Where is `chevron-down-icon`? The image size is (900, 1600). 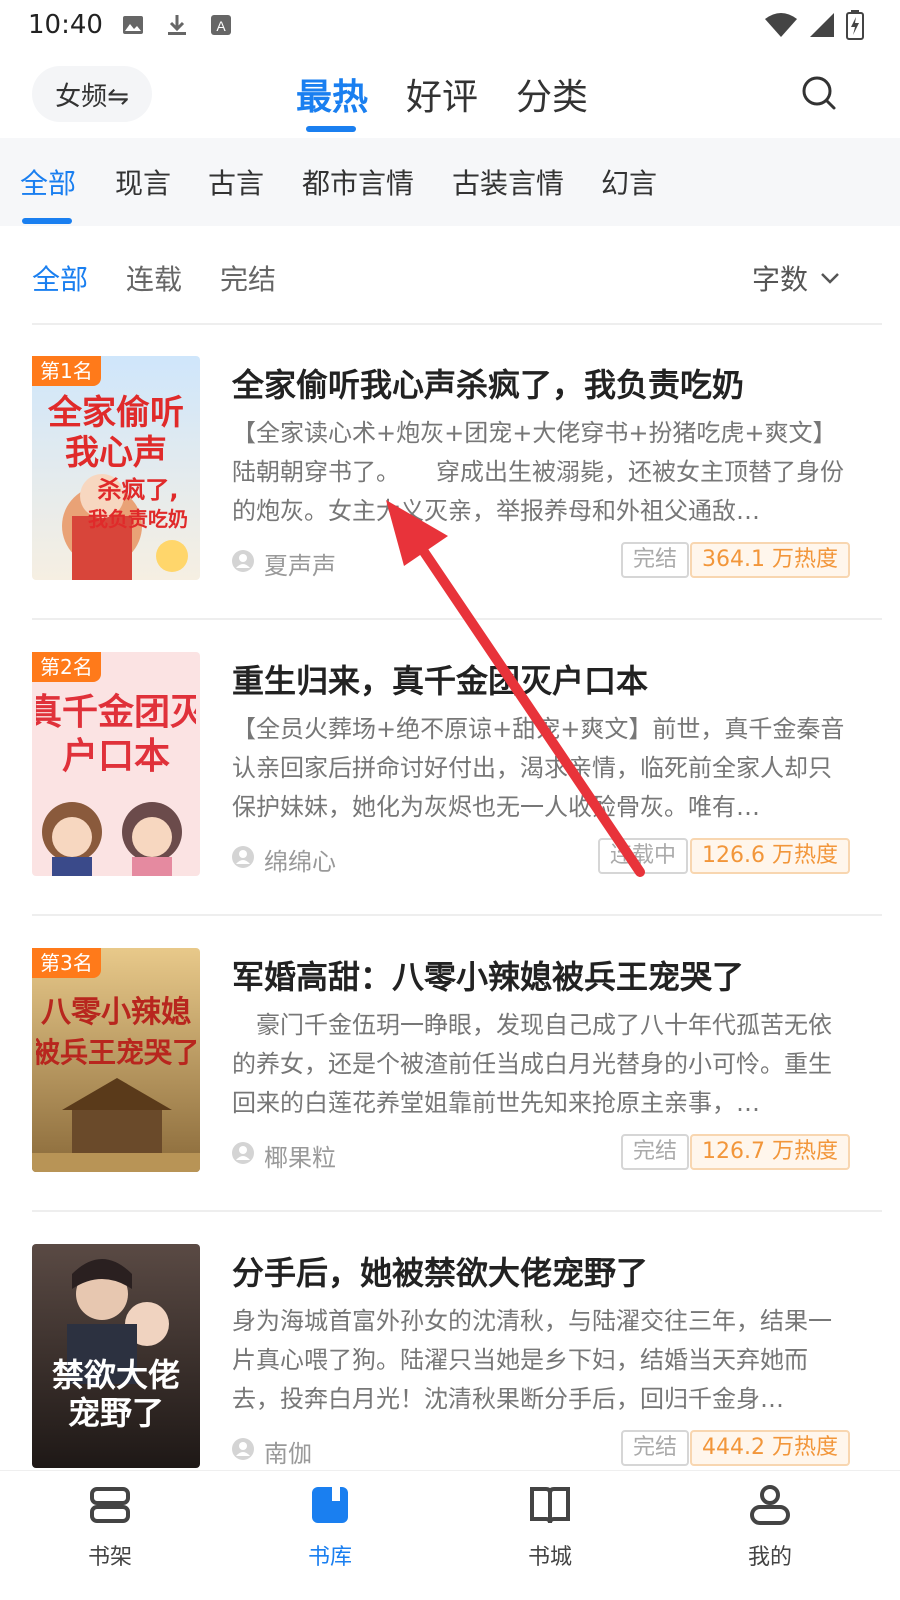
chevron-down-icon is located at coordinates (830, 278).